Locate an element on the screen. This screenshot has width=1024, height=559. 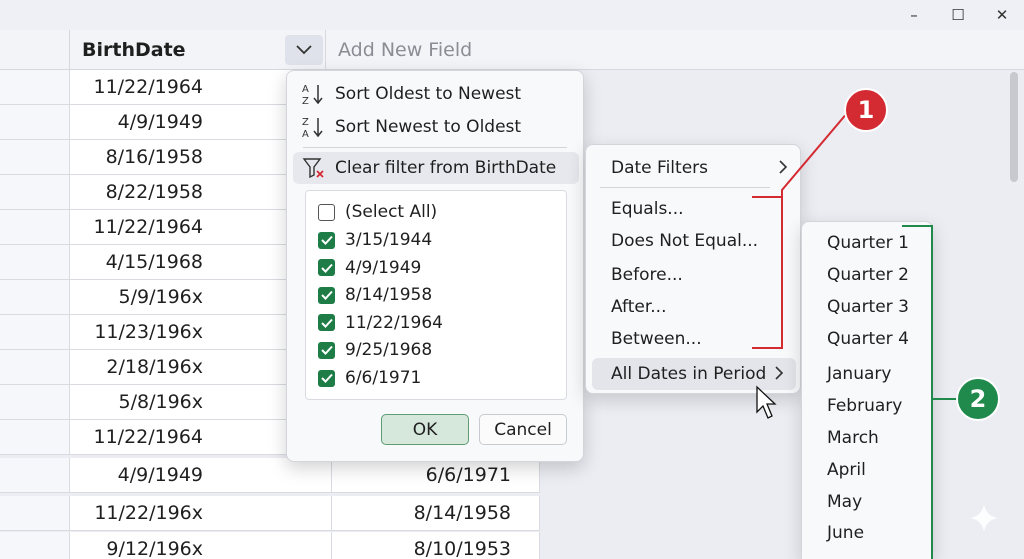
svg-text: A is located at coordinates (305, 134).